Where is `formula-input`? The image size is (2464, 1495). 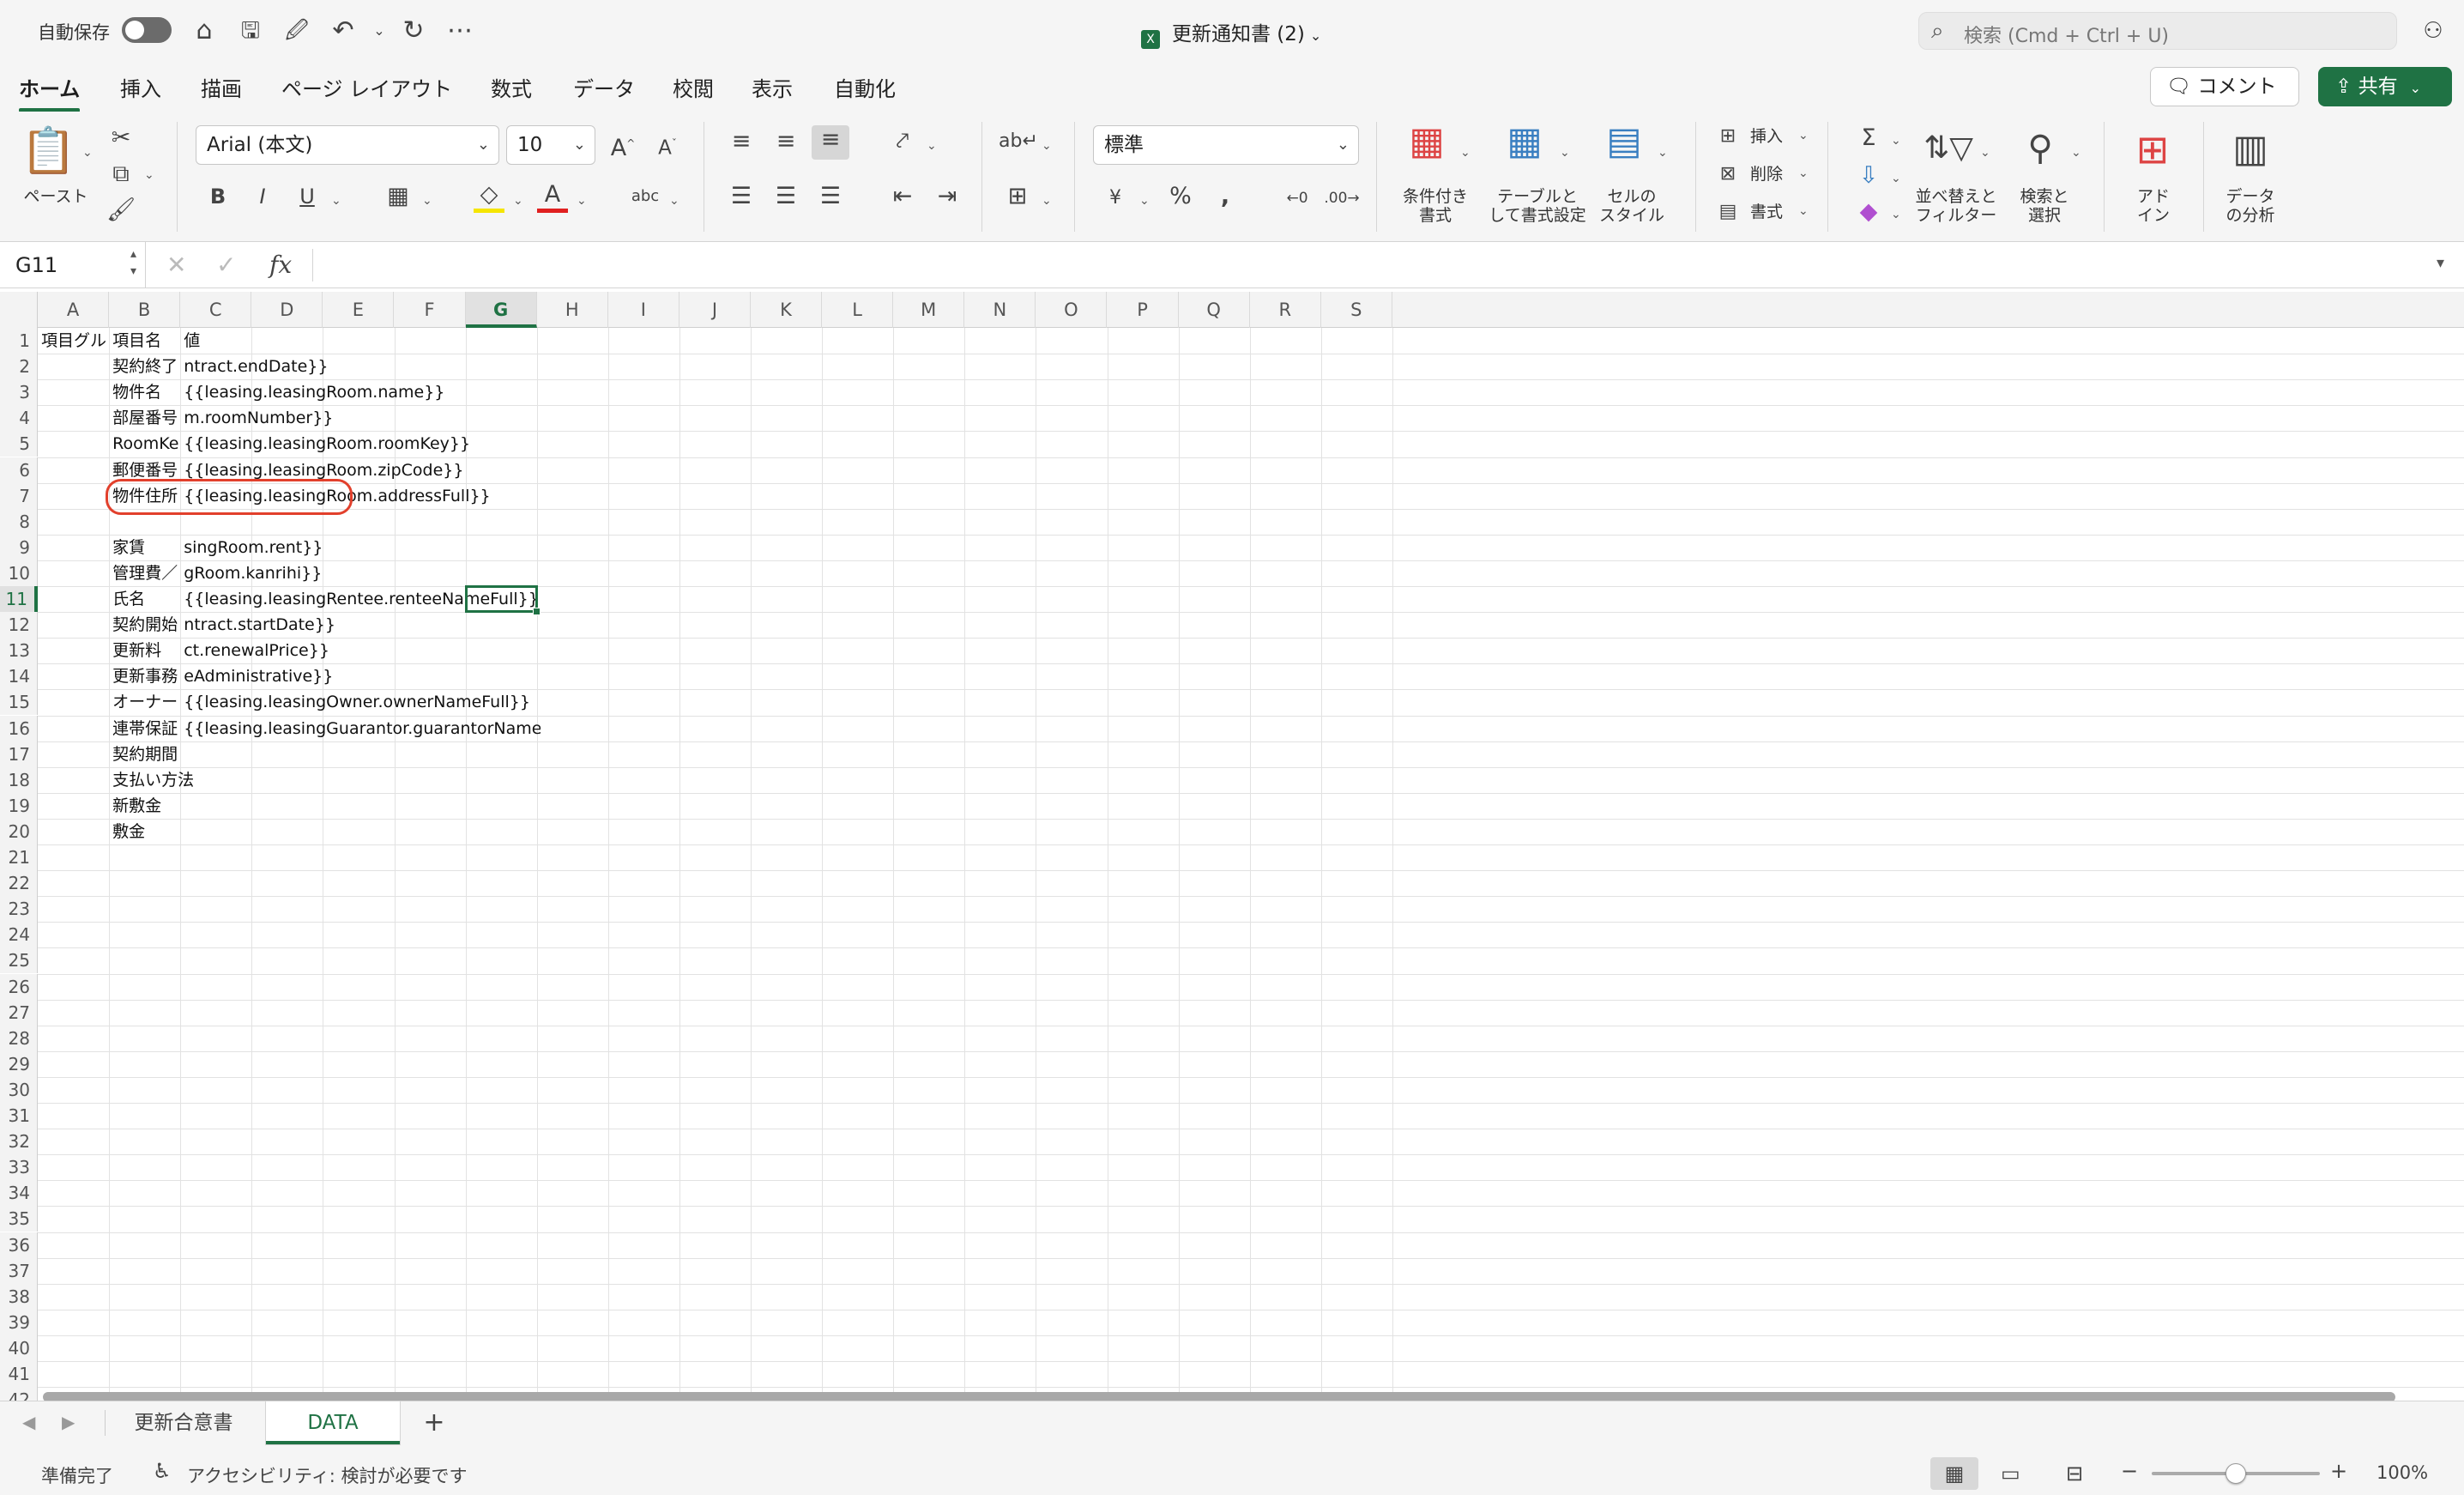
formula-input is located at coordinates (1372, 265).